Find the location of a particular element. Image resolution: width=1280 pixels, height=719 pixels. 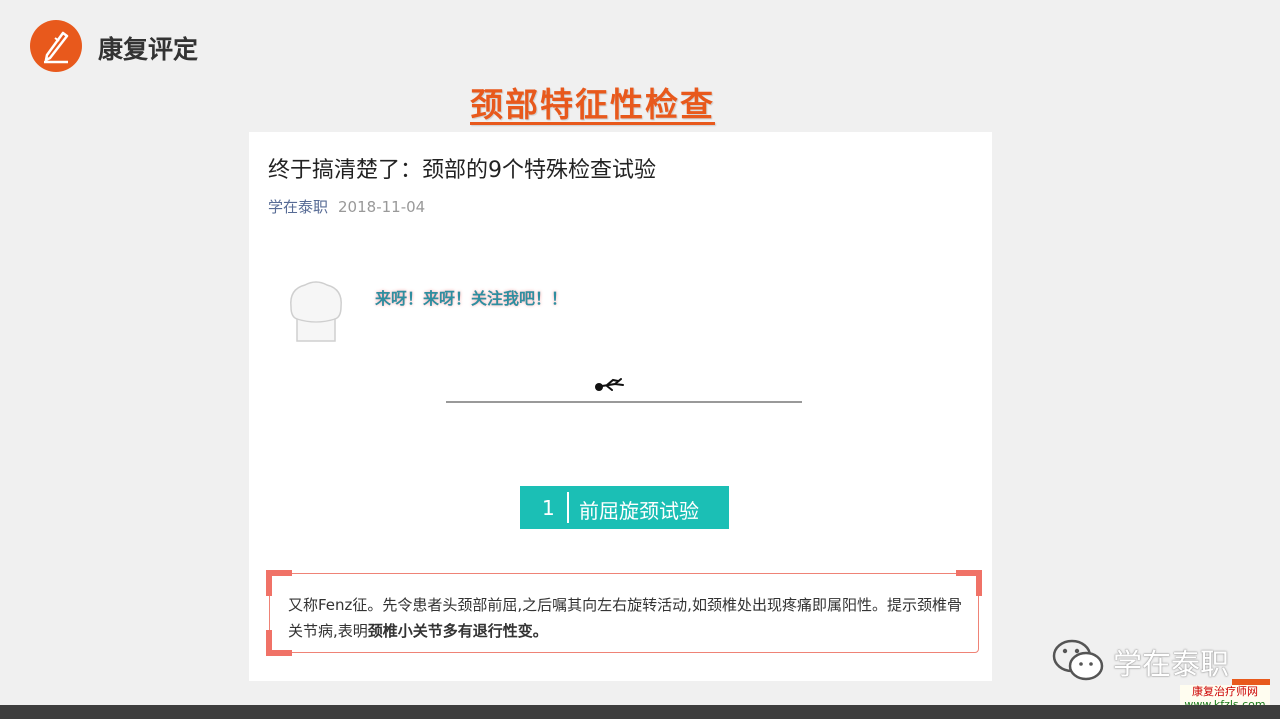

app-logo is located at coordinates (56, 46).